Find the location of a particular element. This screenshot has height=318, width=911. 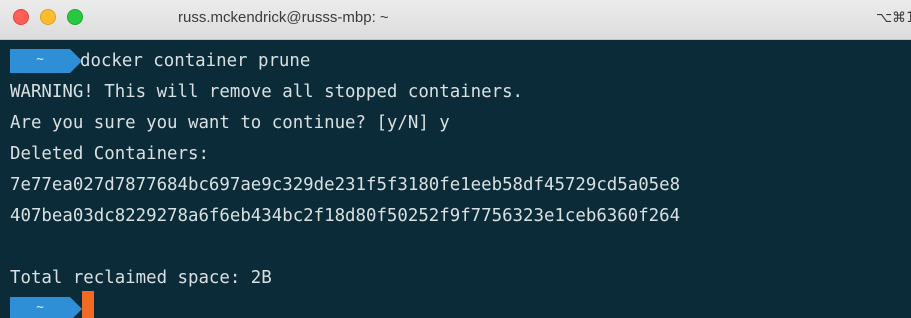

output-line: Deleted Containers: is located at coordinates (109, 154).